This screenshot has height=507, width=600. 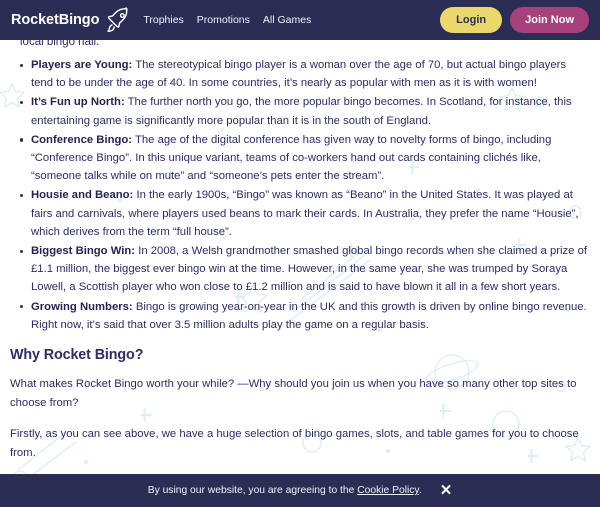 I want to click on fact-term: Growing Numbers:, so click(x=82, y=306).